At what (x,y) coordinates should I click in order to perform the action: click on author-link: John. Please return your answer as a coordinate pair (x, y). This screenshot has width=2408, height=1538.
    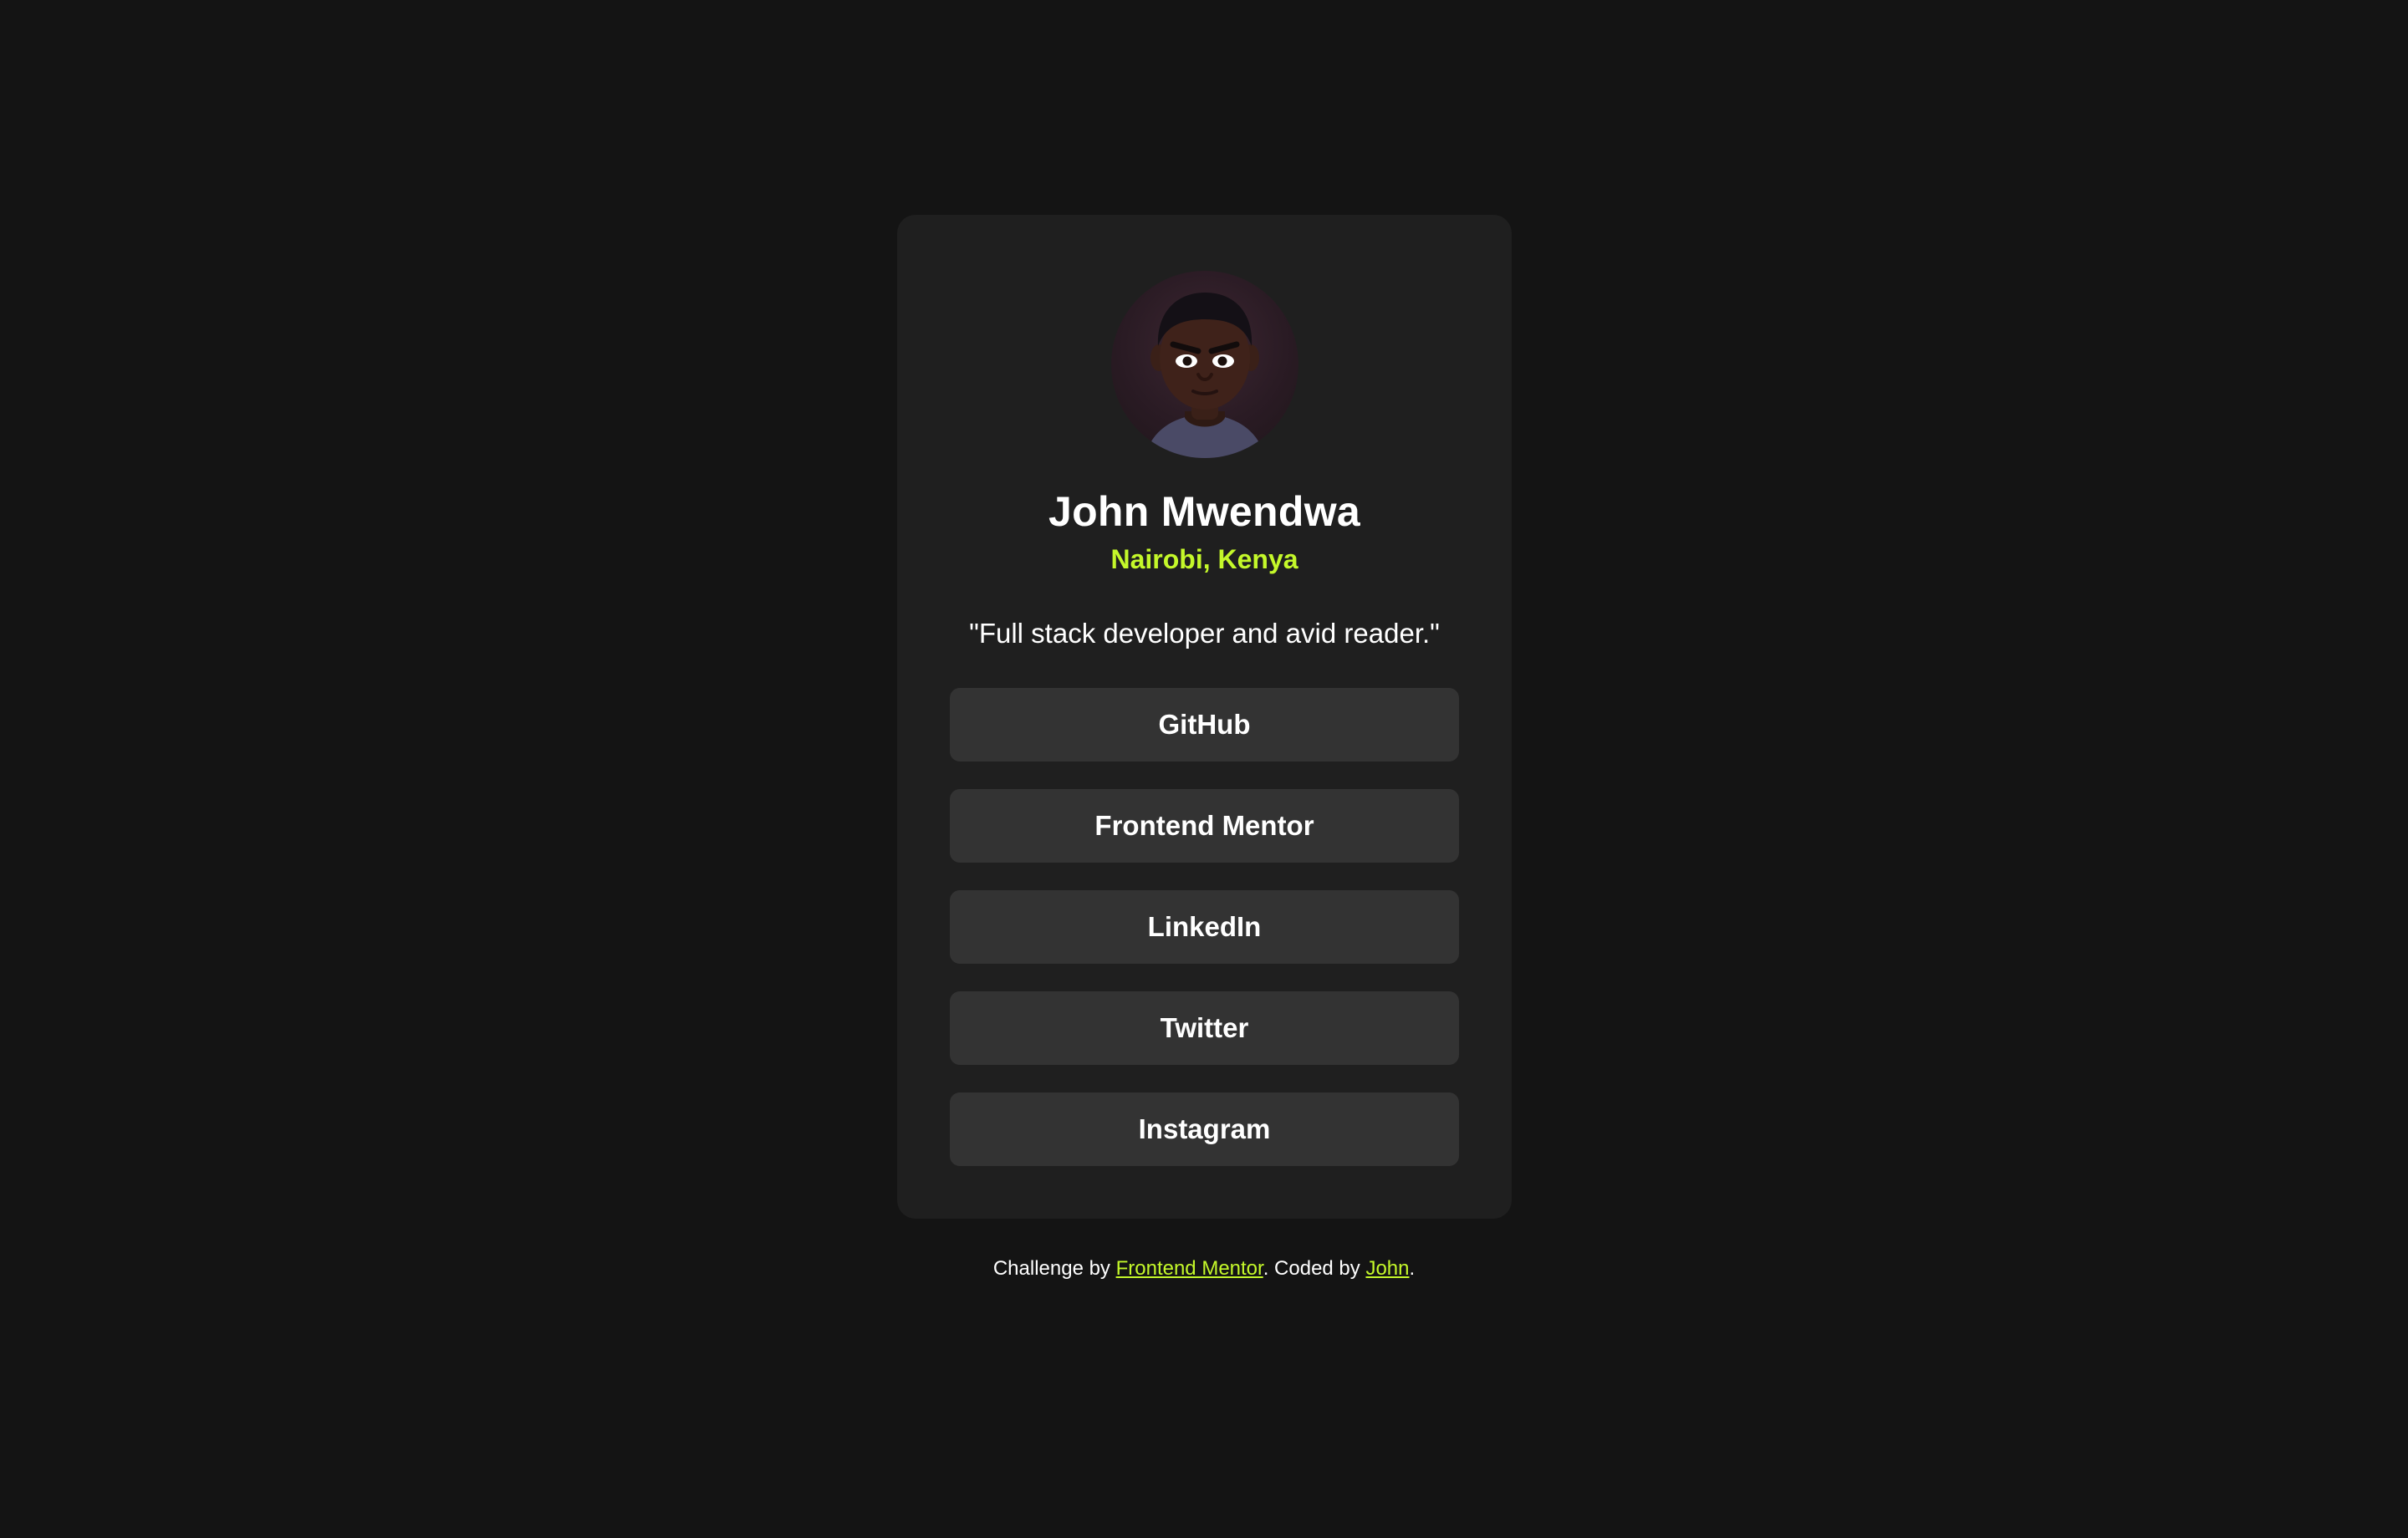
    Looking at the image, I should click on (1387, 1269).